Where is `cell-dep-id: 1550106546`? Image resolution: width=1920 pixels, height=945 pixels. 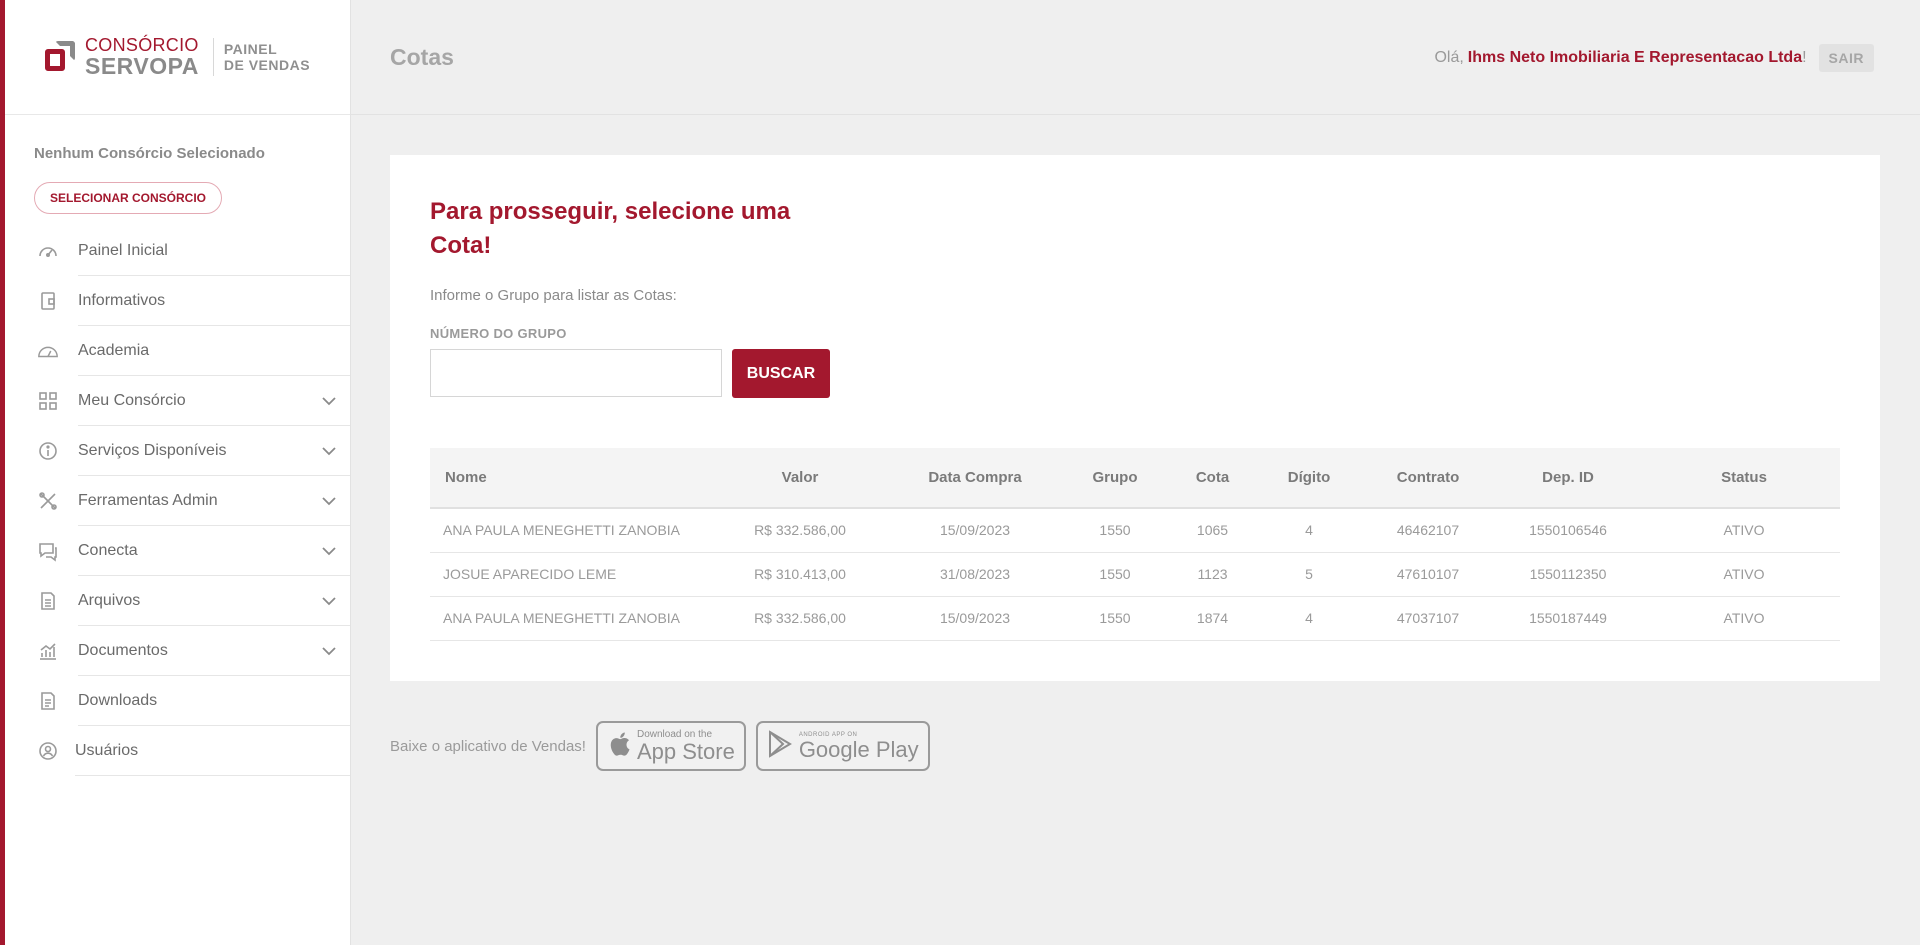 cell-dep-id: 1550106546 is located at coordinates (1568, 530).